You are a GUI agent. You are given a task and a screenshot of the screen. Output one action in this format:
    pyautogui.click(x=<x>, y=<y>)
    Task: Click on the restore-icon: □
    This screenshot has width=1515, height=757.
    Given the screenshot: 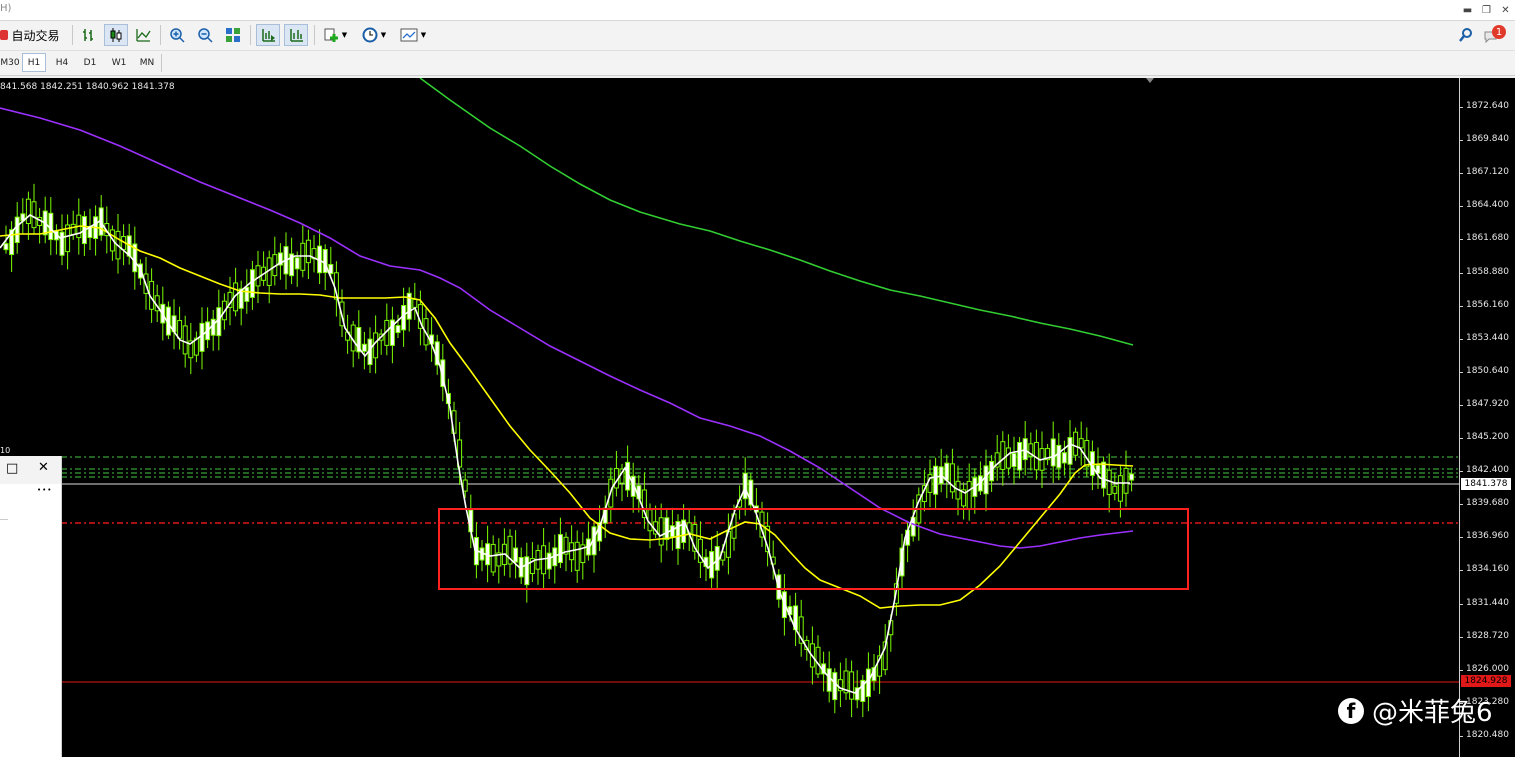 What is the action you would take?
    pyautogui.click(x=12, y=468)
    